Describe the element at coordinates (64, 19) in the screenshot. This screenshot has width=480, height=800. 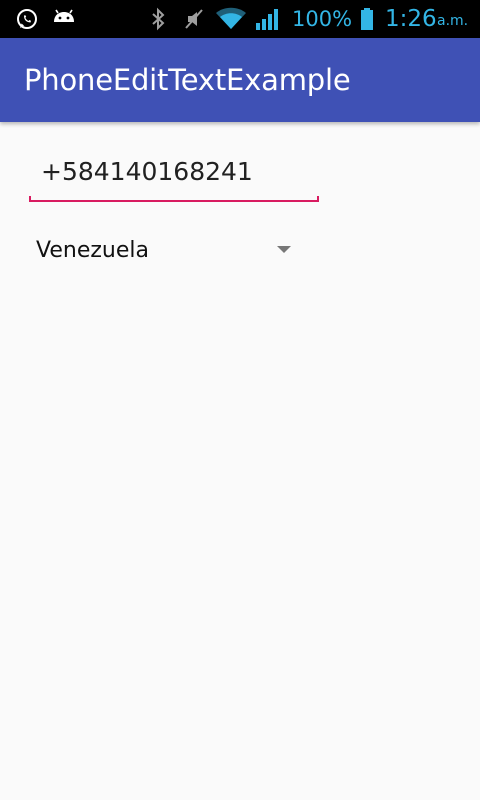
I see `android-icon` at that location.